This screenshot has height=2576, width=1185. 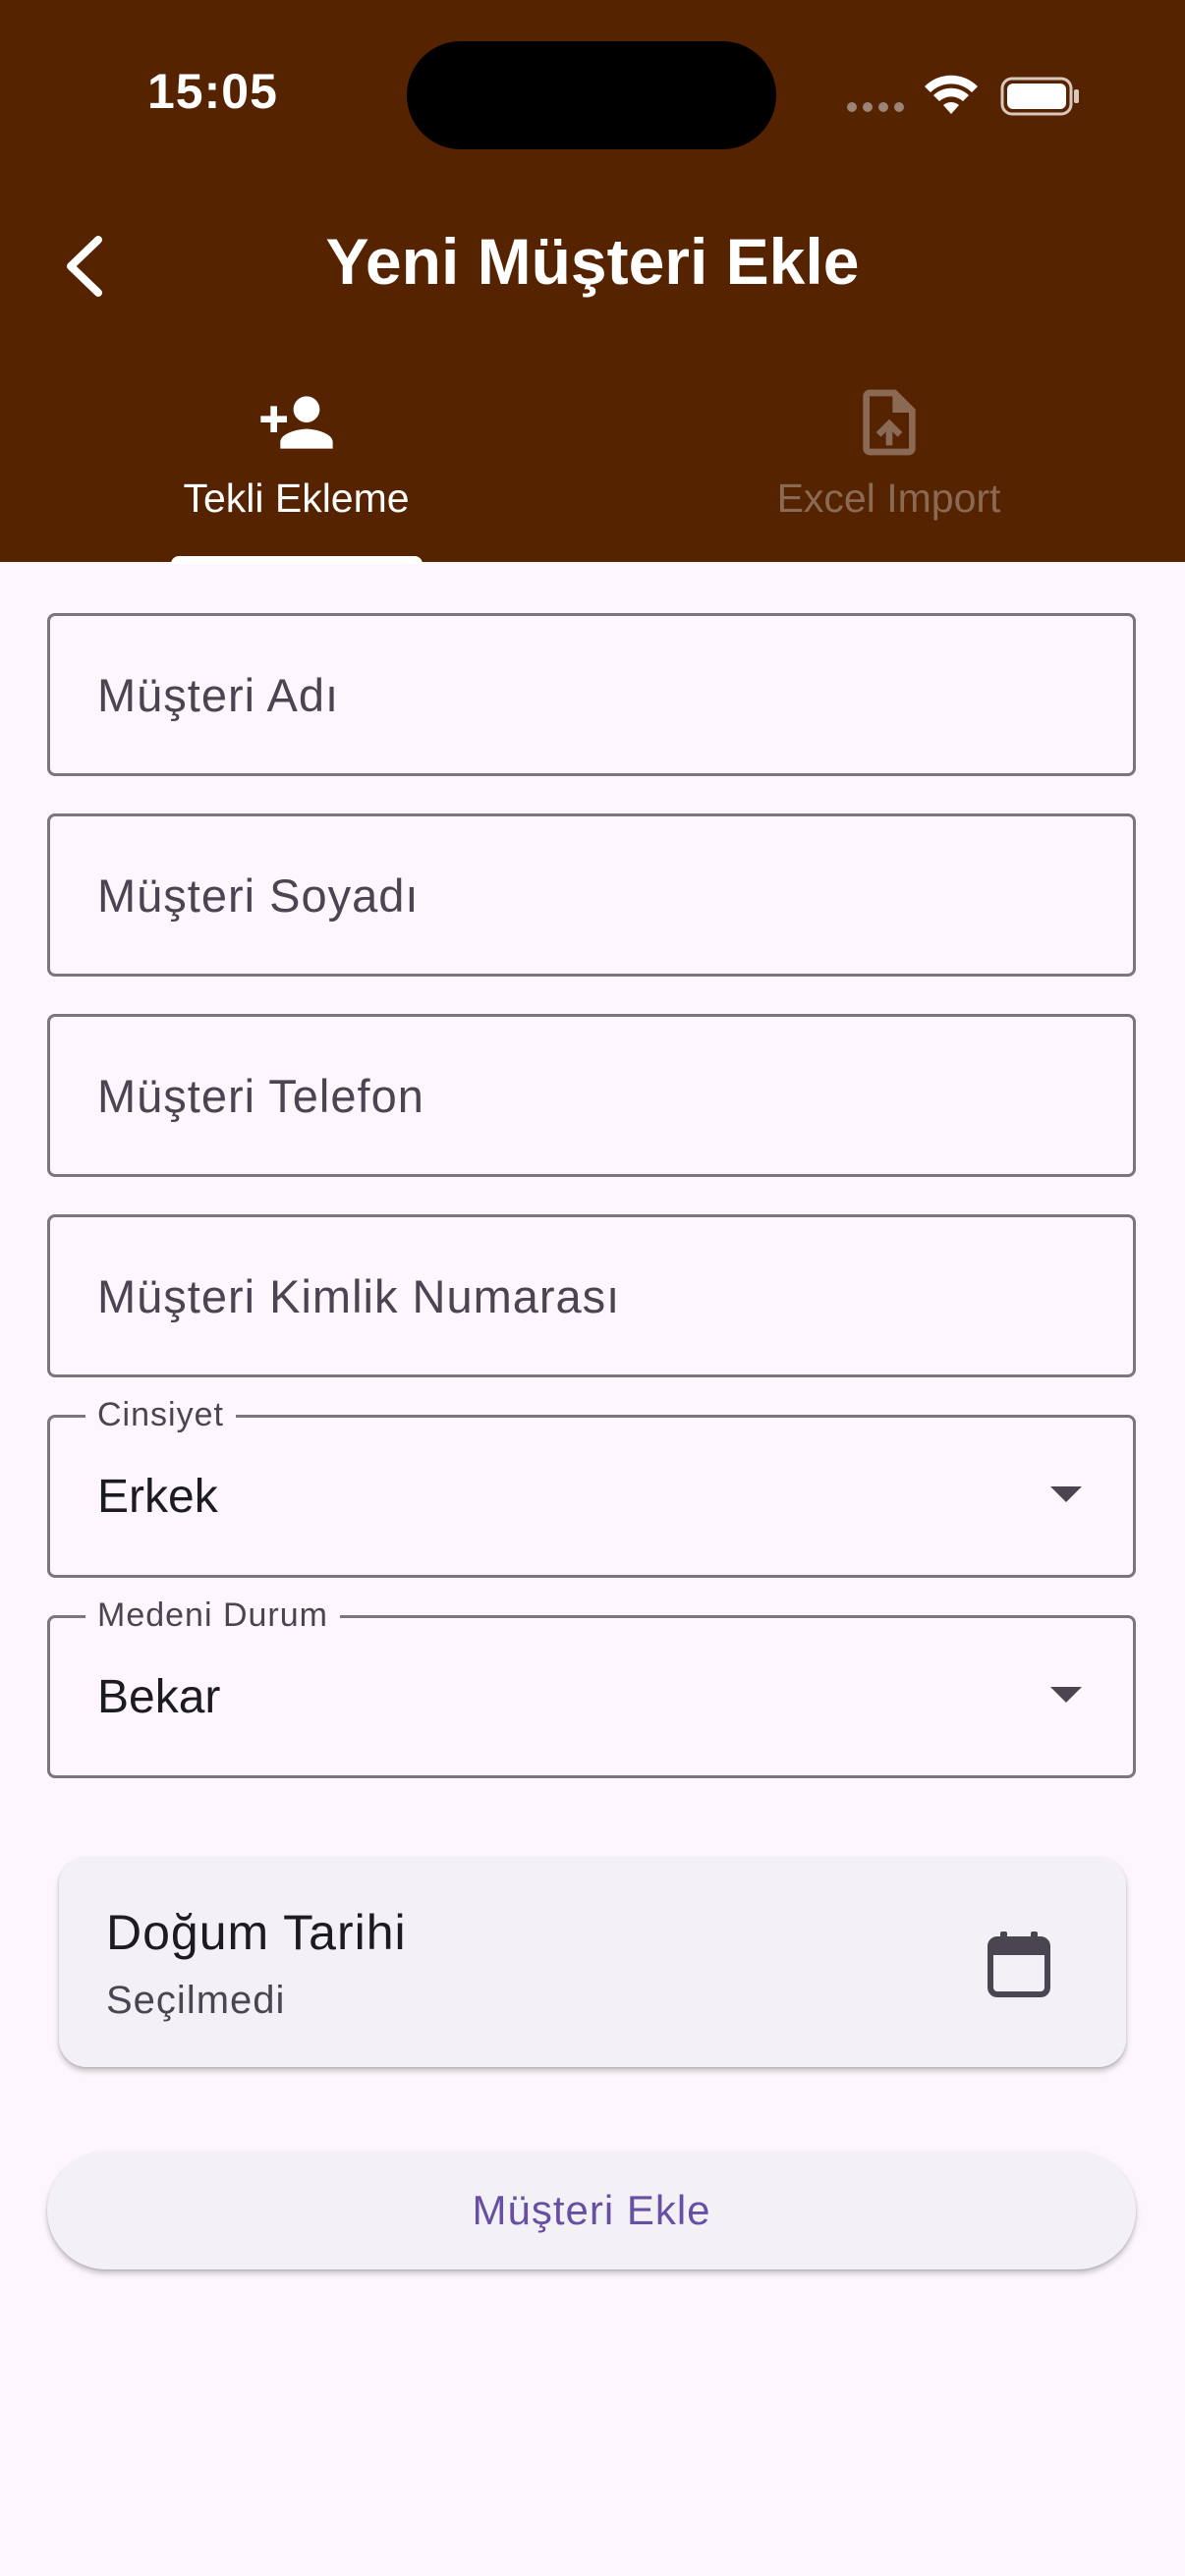 I want to click on tab-single-entry: Tekli Ekleme, so click(x=296, y=472).